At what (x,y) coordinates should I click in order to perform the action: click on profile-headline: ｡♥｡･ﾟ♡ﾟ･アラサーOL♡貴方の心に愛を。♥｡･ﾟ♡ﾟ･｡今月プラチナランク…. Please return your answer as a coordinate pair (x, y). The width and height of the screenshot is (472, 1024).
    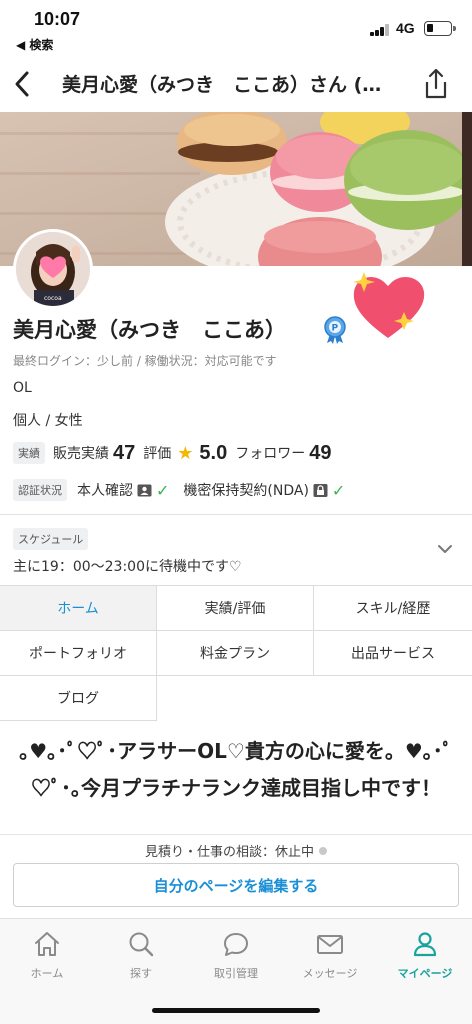
    Looking at the image, I should click on (236, 769).